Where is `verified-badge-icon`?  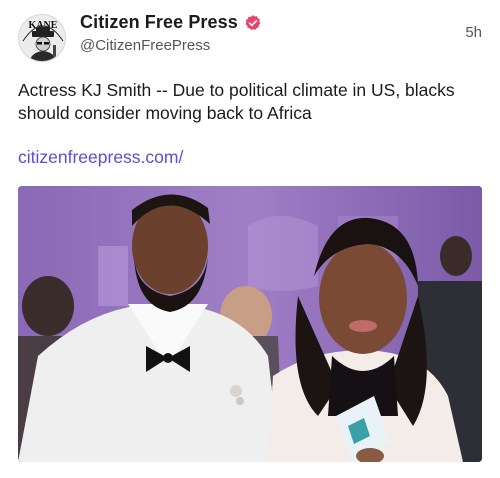 verified-badge-icon is located at coordinates (253, 23).